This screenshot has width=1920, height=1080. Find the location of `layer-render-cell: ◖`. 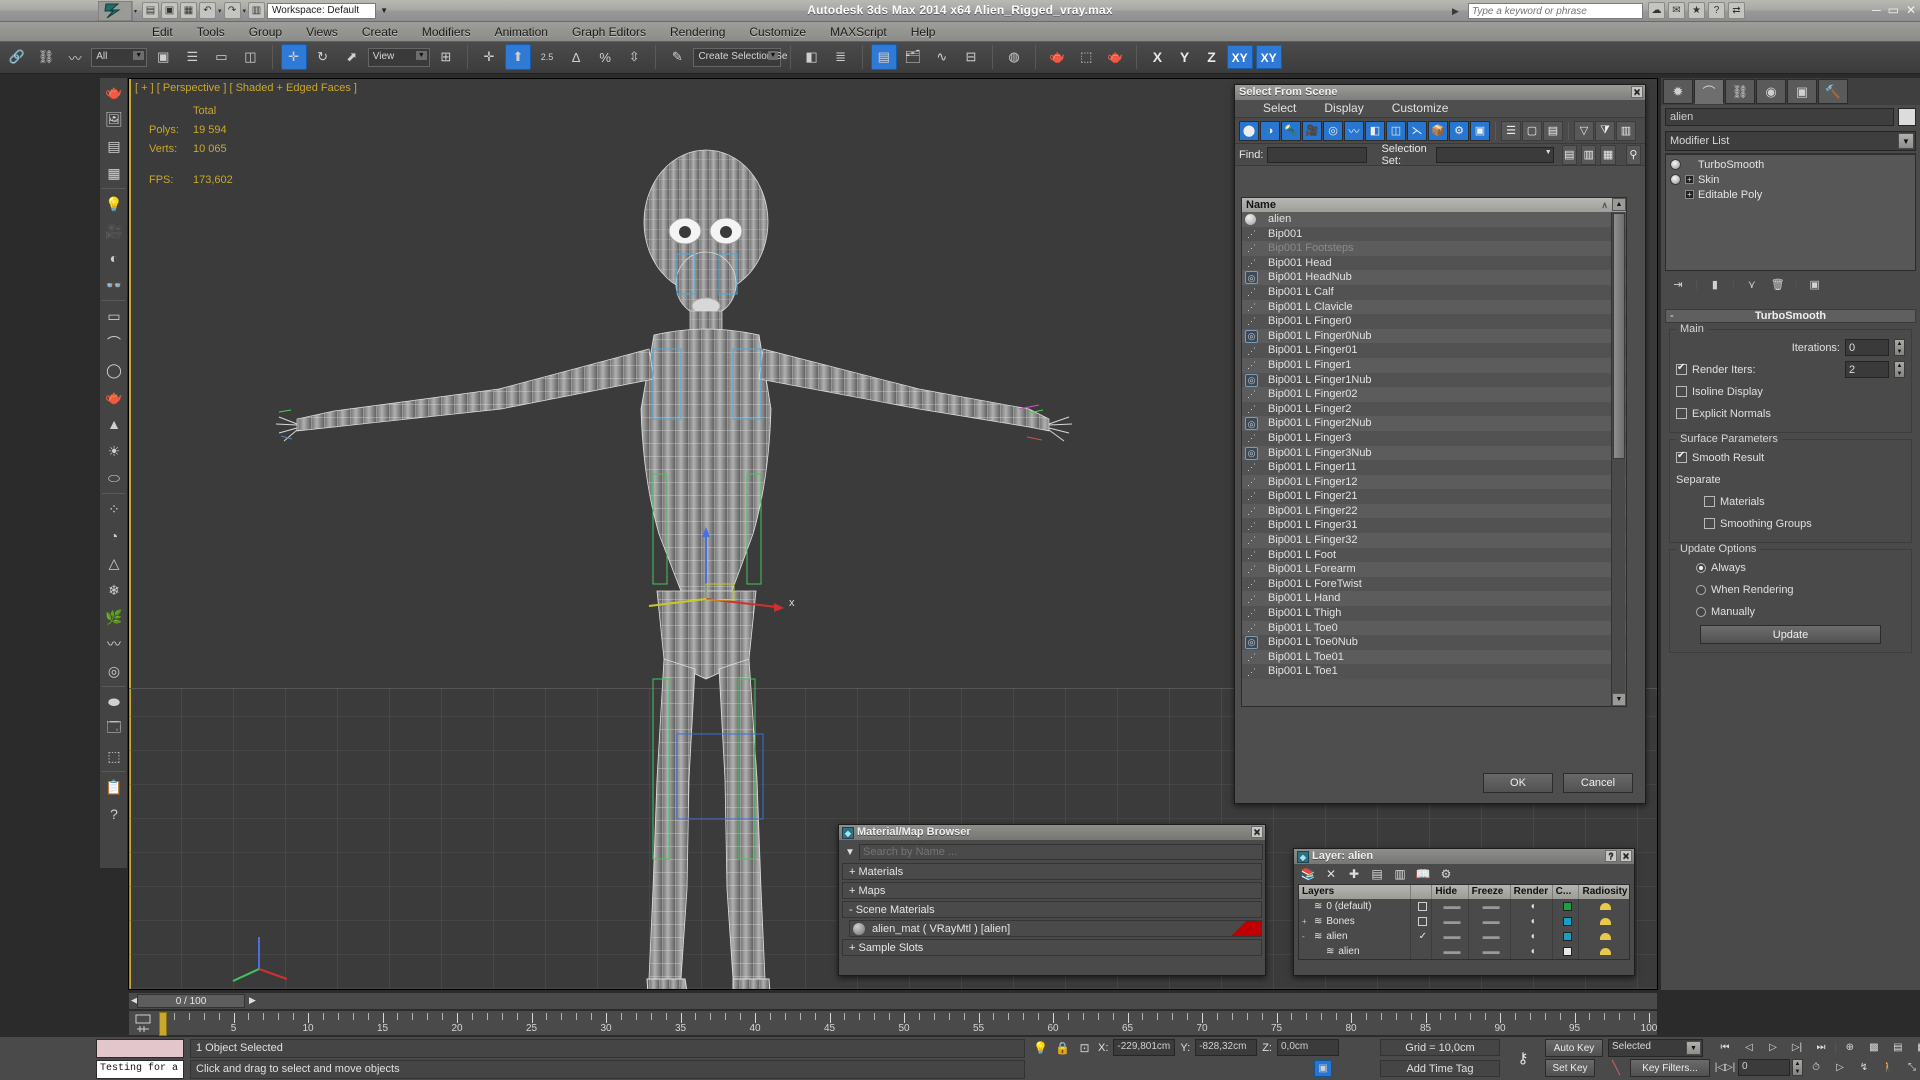

layer-render-cell: ◖ is located at coordinates (1532, 906).